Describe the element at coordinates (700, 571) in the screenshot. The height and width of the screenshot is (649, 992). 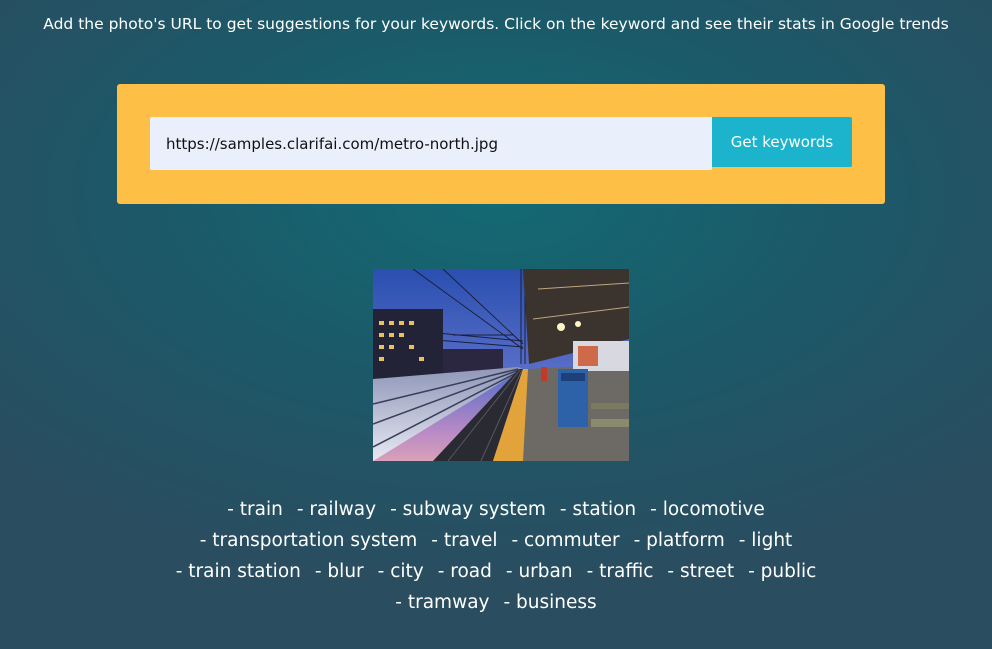
I see `keyword-link: - street` at that location.